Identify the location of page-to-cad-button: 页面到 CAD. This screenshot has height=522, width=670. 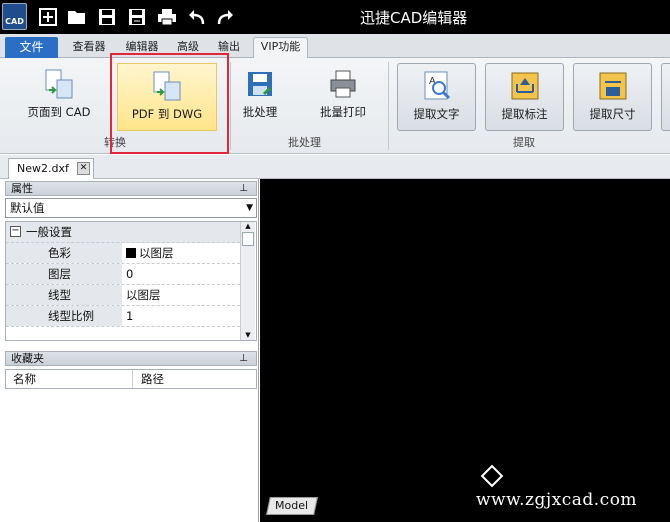
(59, 94).